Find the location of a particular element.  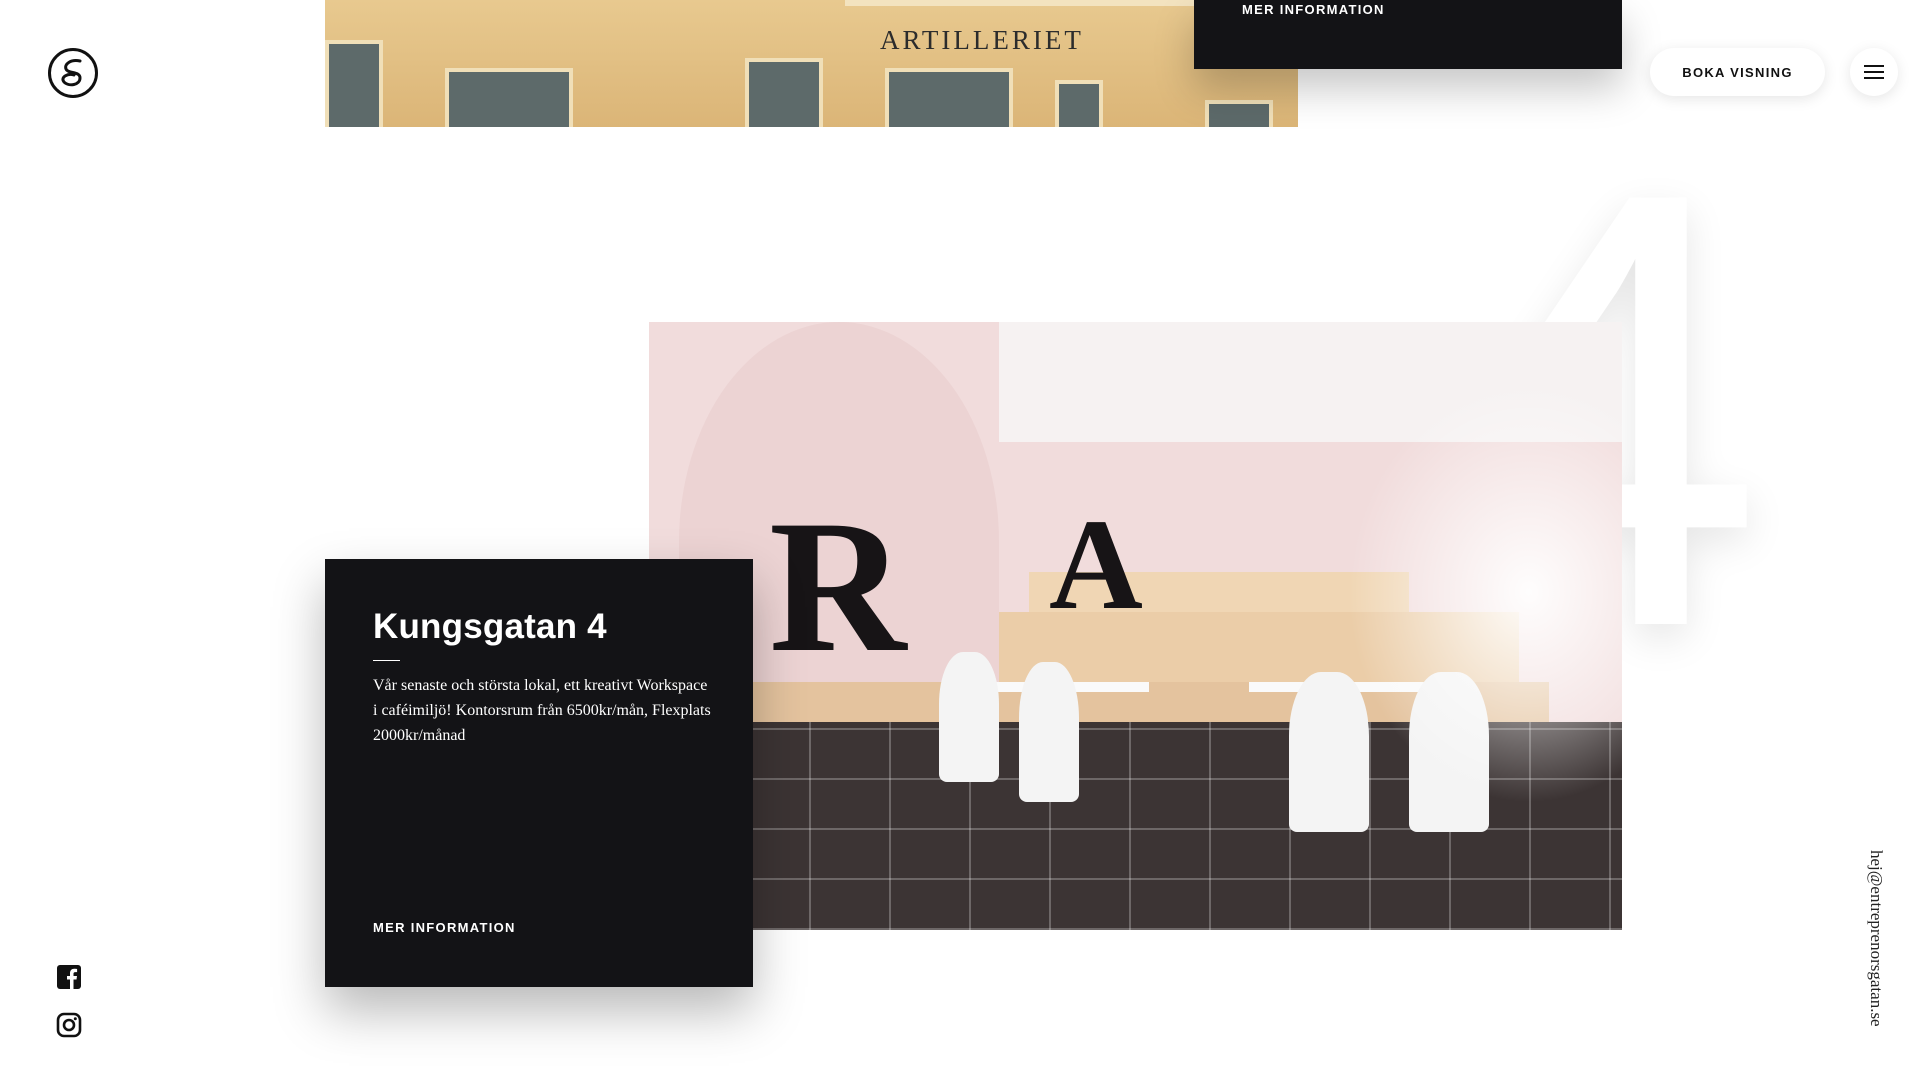

book-viewing-button: BOKA VISNING is located at coordinates (1737, 72).